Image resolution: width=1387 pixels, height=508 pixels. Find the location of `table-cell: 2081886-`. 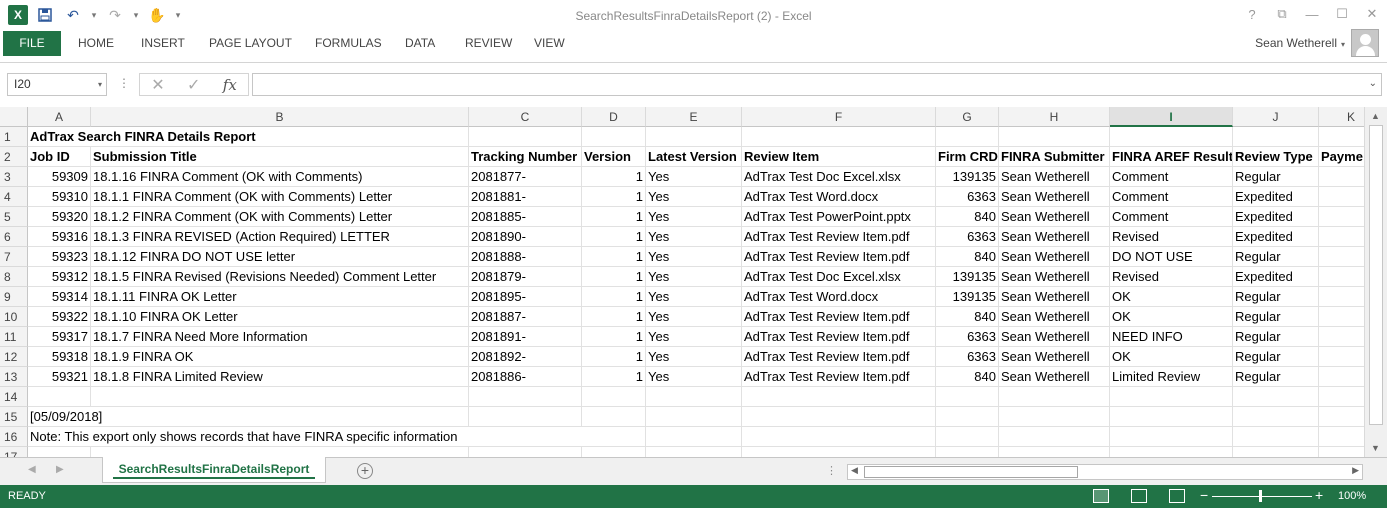

table-cell: 2081886- is located at coordinates (525, 377).